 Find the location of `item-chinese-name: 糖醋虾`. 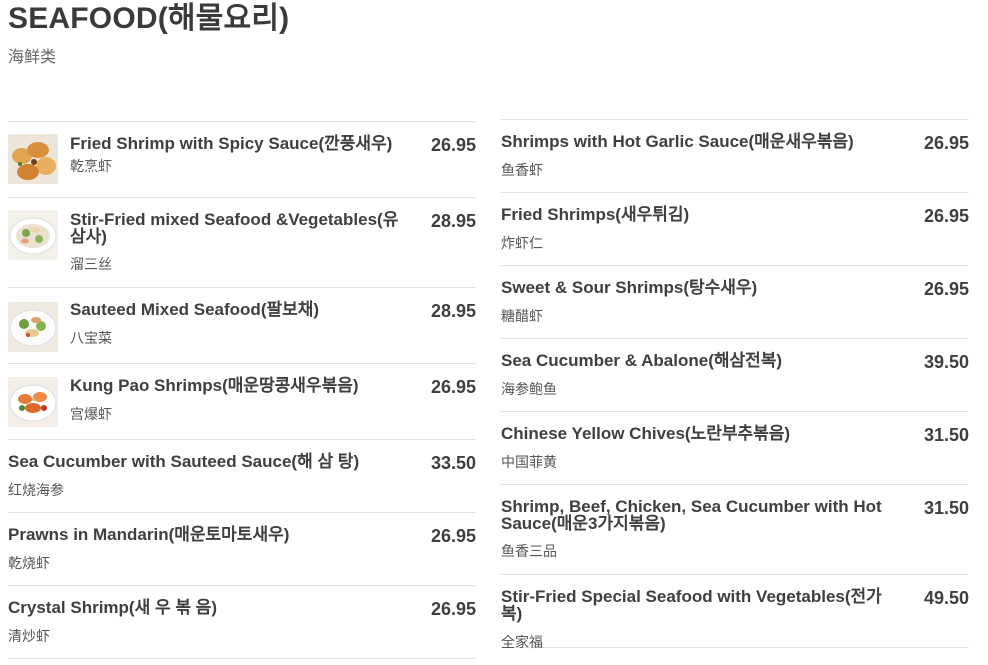

item-chinese-name: 糖醋虾 is located at coordinates (522, 316).